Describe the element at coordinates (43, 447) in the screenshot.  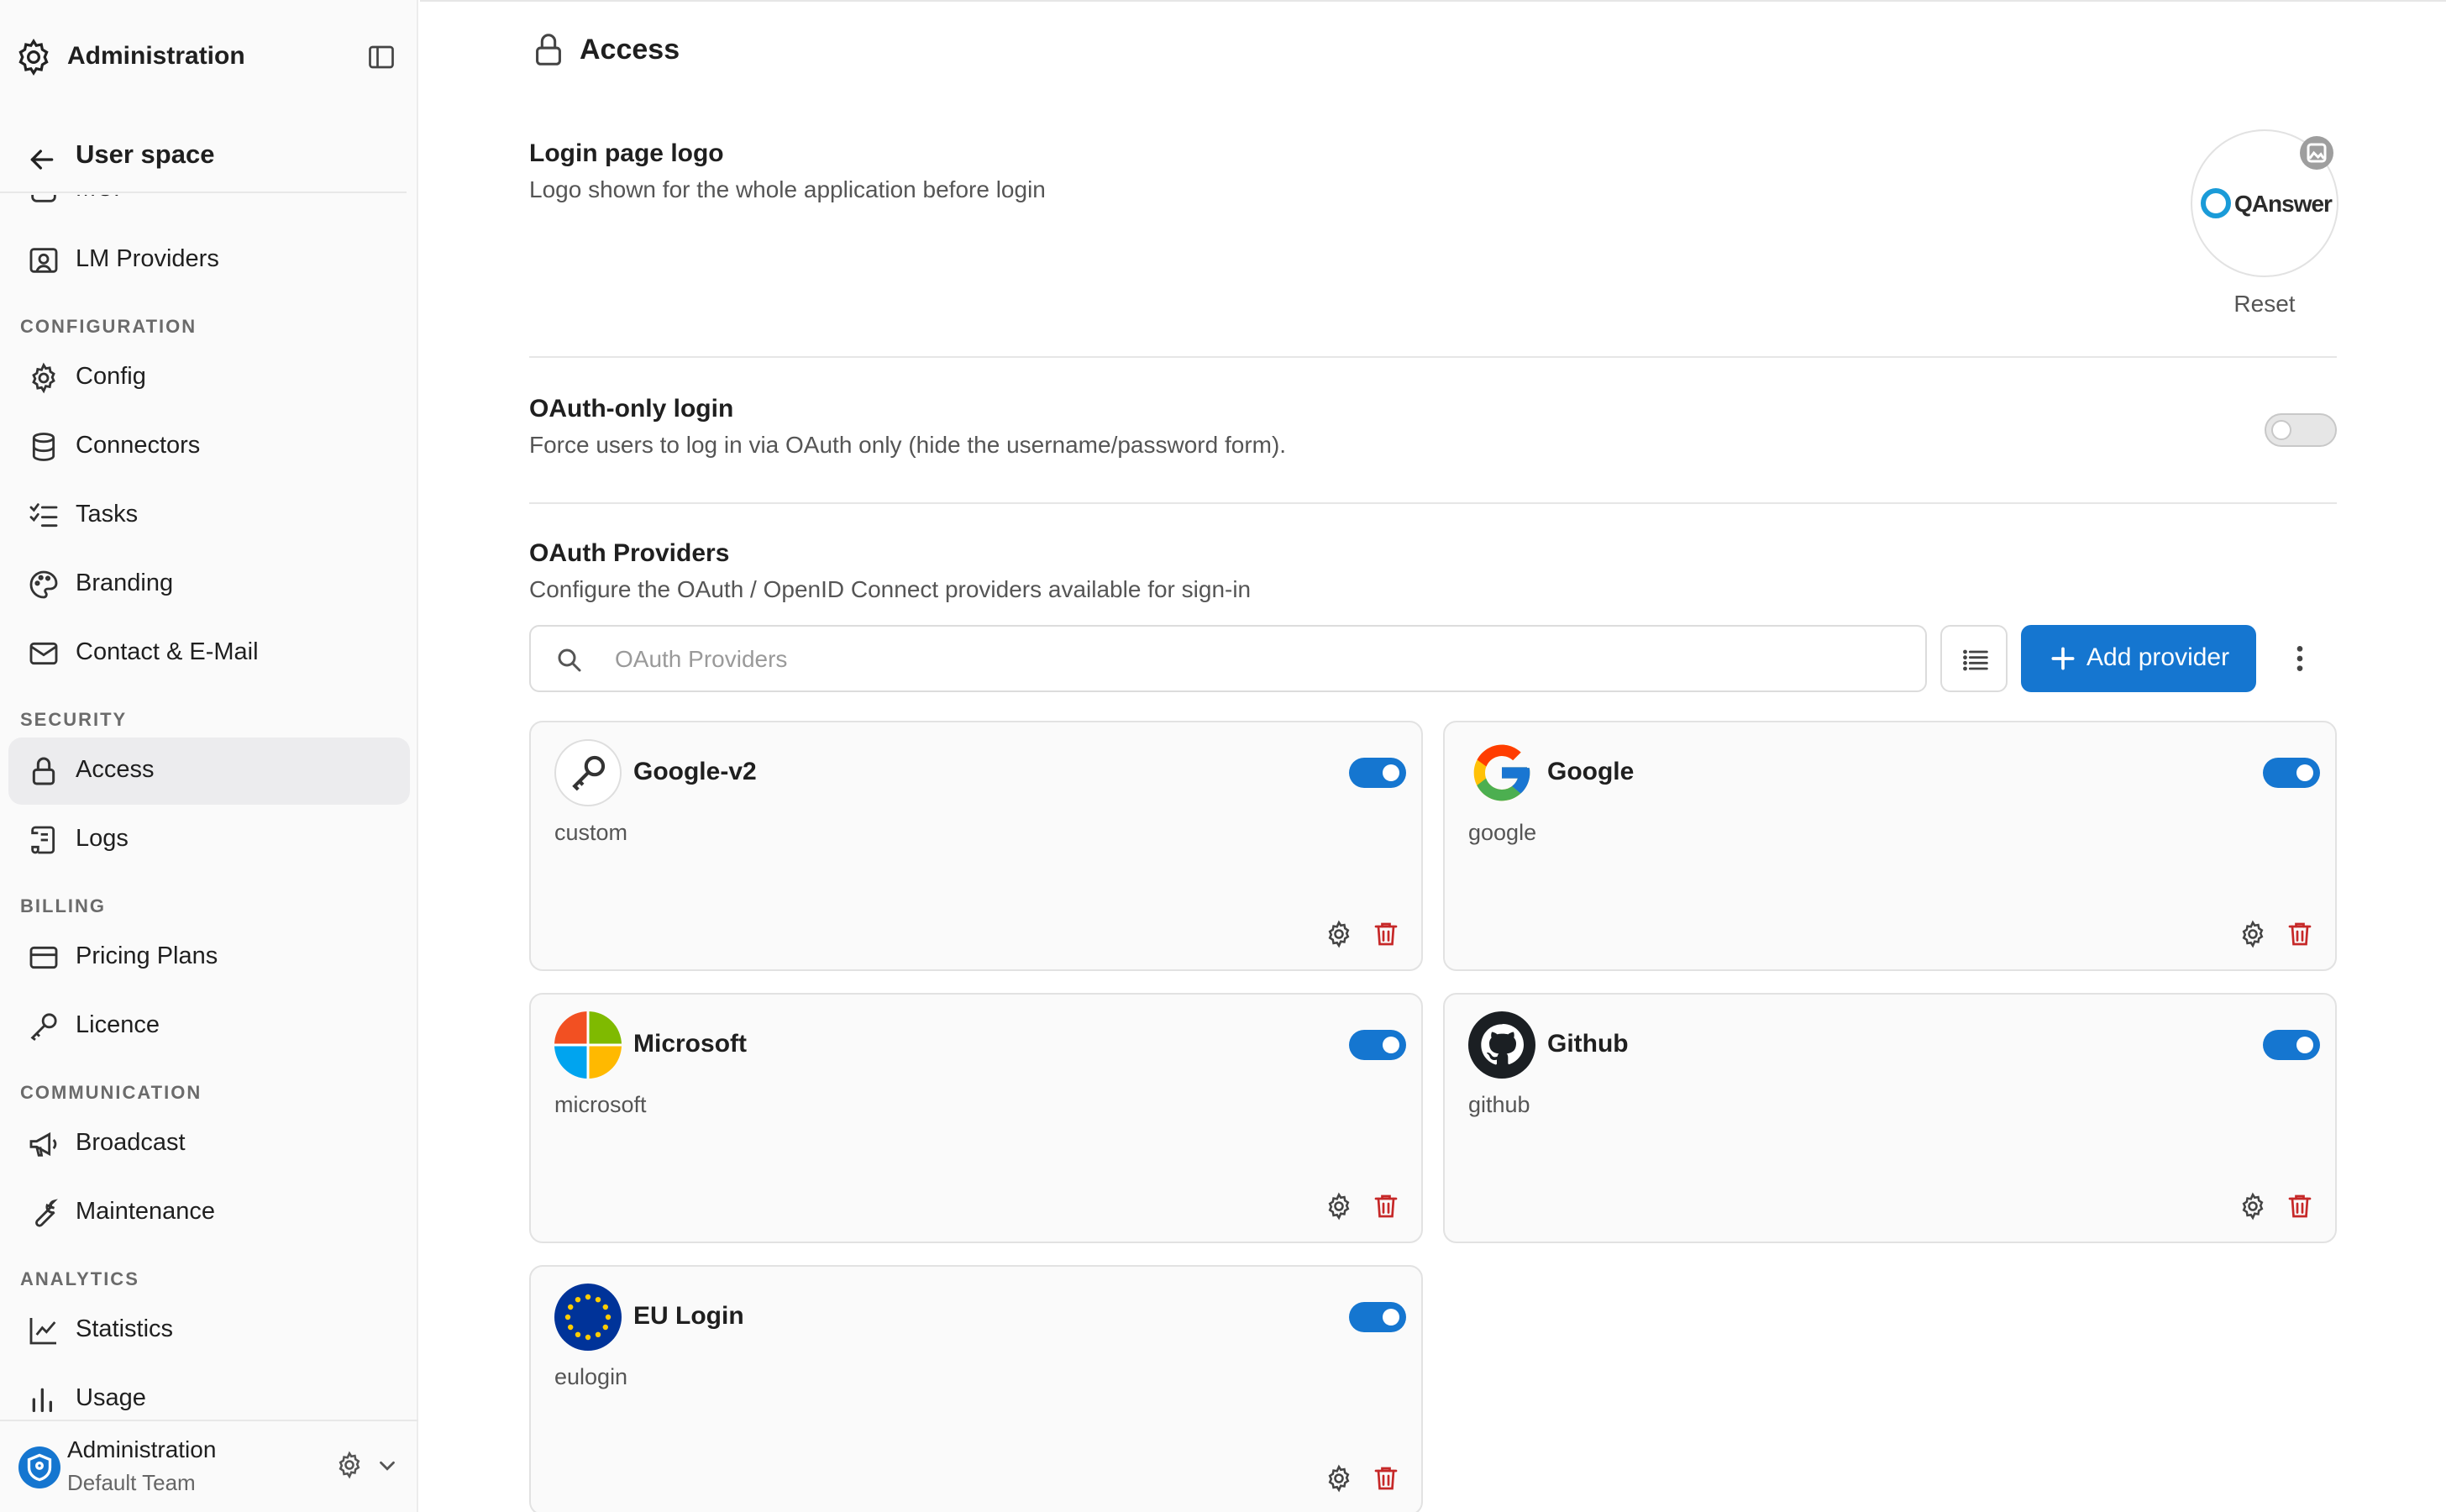
I see `database-icon` at that location.